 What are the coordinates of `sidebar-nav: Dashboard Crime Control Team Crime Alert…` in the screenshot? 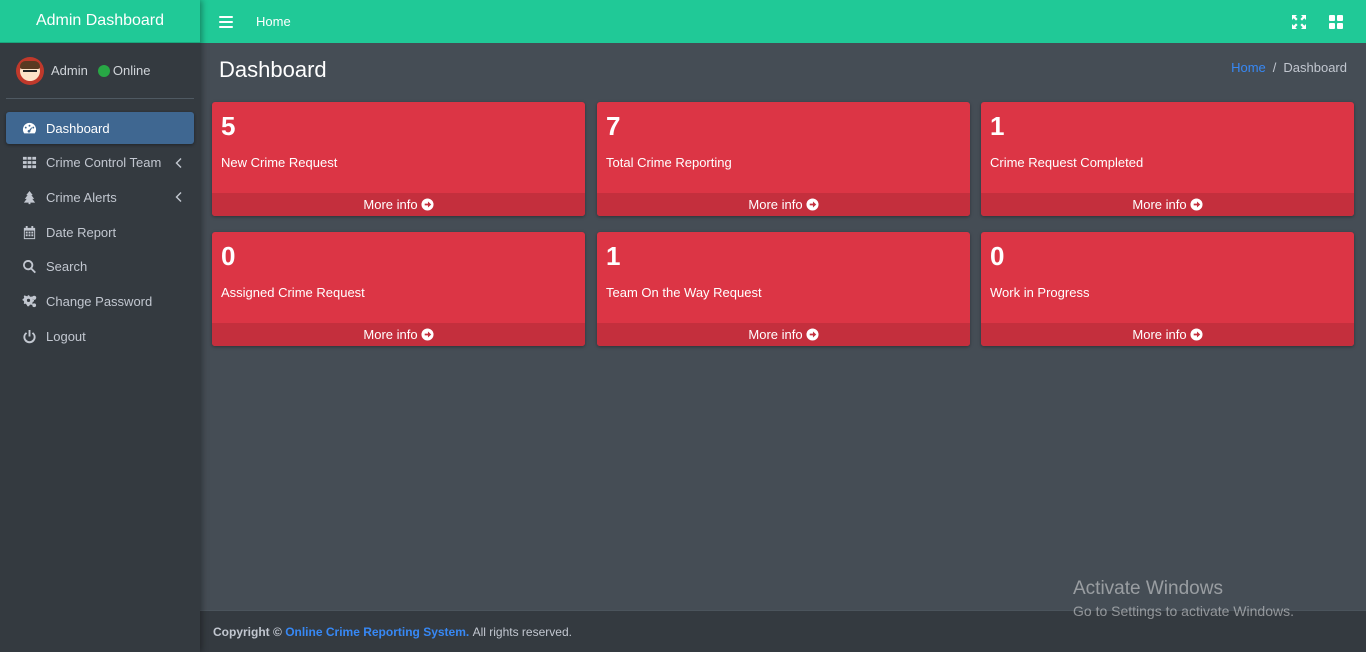 It's located at (100, 232).